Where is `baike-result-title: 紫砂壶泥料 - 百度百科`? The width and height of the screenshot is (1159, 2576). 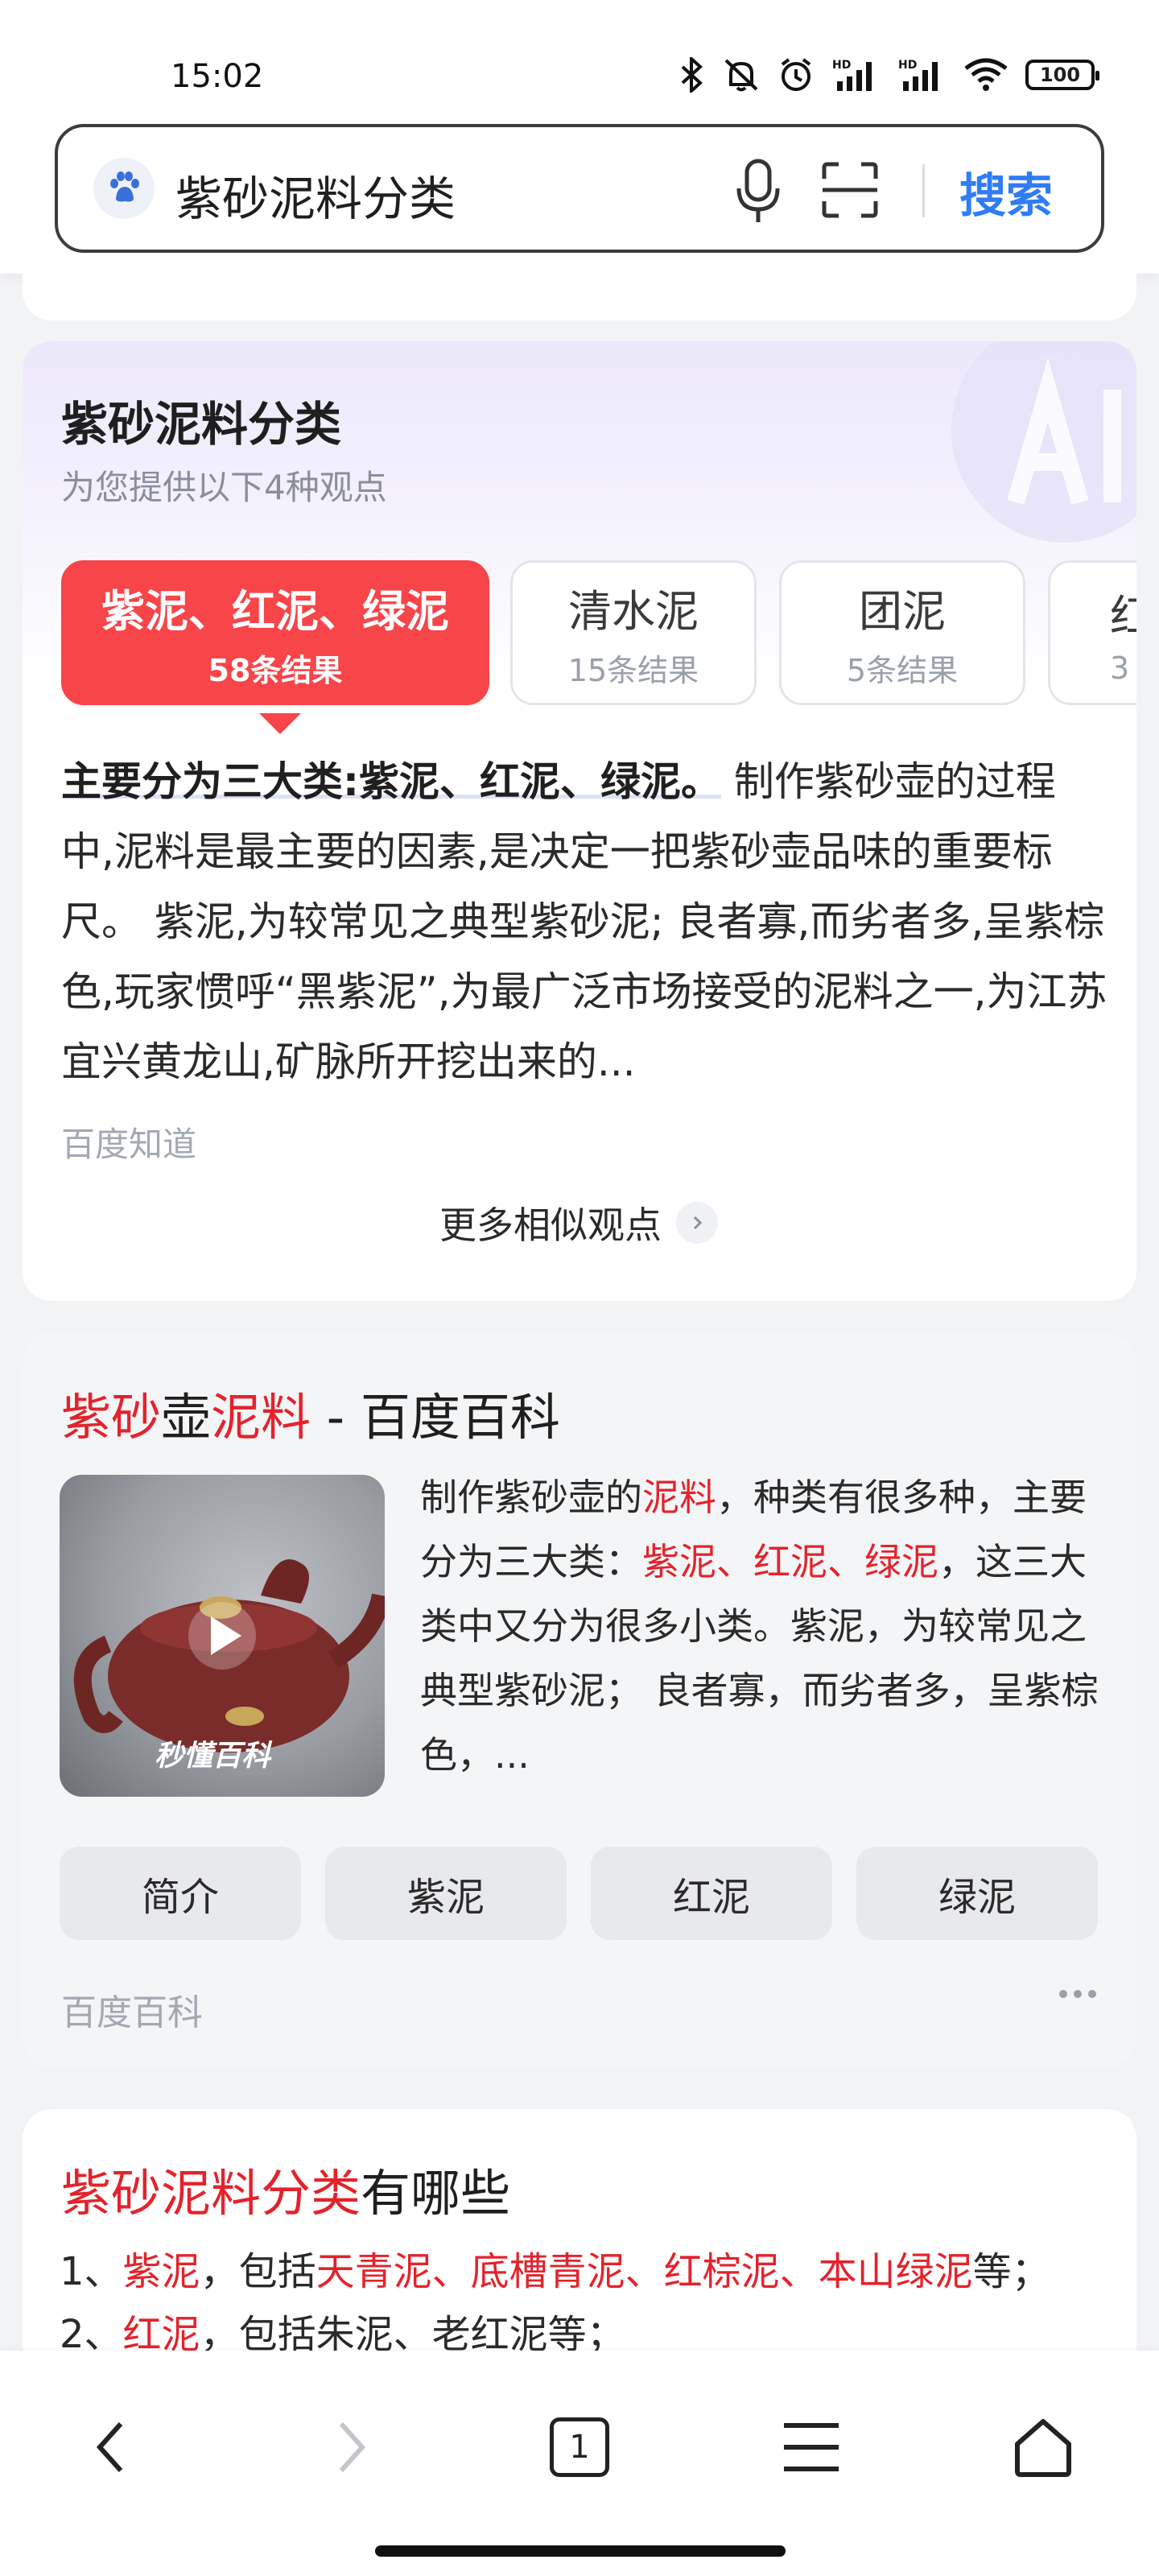 baike-result-title: 紫砂壶泥料 - 百度百科 is located at coordinates (310, 1413).